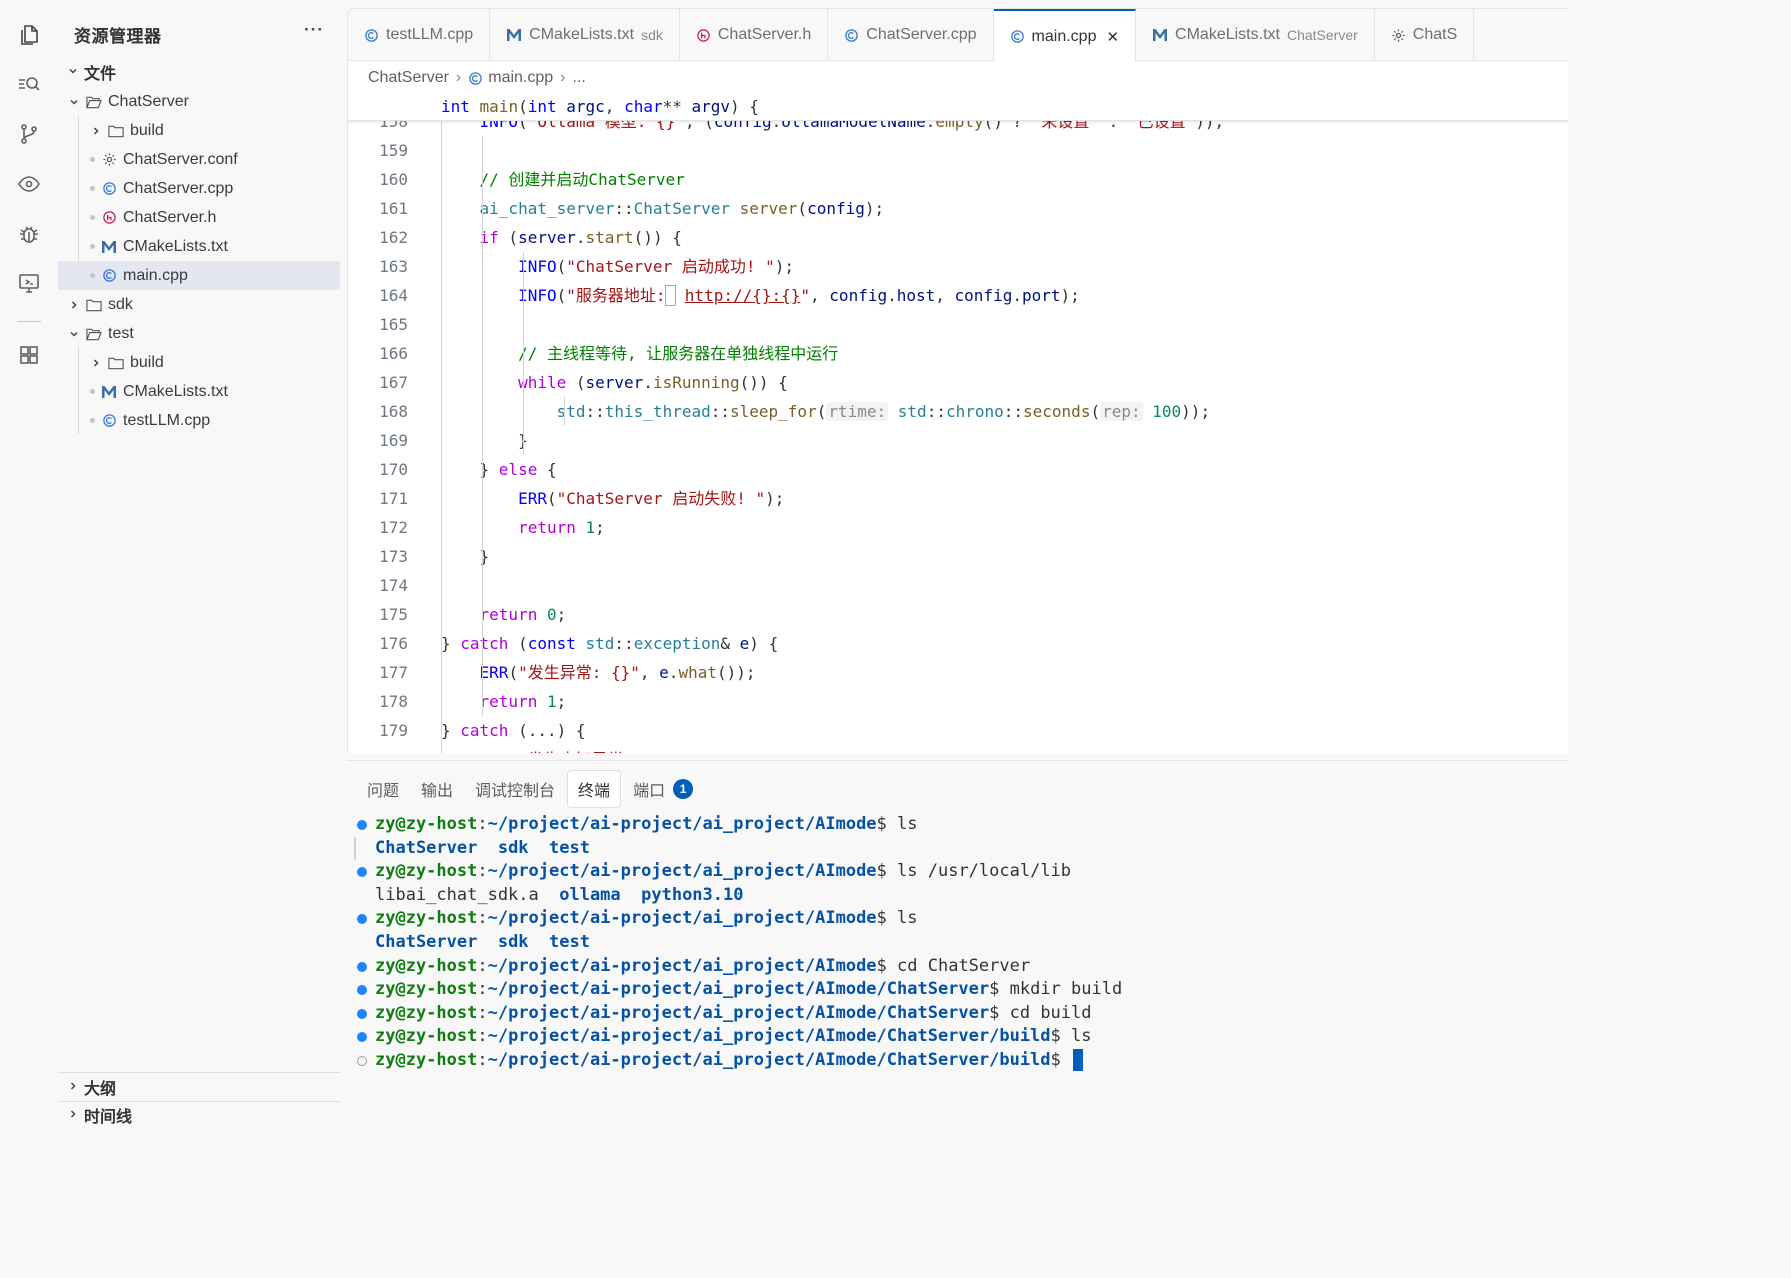 The image size is (1791, 1278). Describe the element at coordinates (94, 102) in the screenshot. I see `folder-open-icon` at that location.